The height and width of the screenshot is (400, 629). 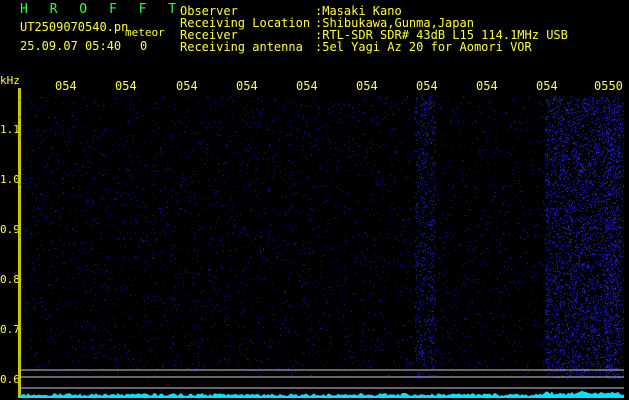 I want to click on y-axis-unit-label: kHz, so click(x=10, y=80).